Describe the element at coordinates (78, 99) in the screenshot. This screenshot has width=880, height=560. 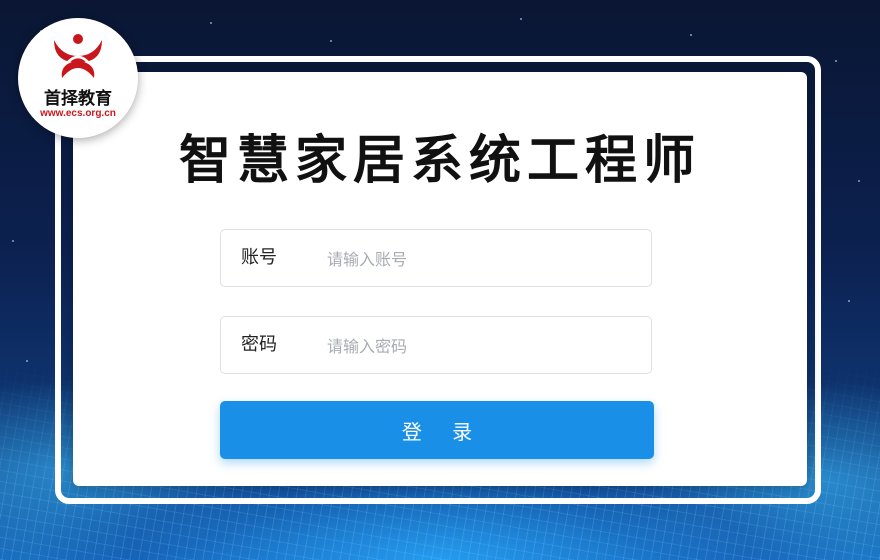
I see `logo-name: 首择教育` at that location.